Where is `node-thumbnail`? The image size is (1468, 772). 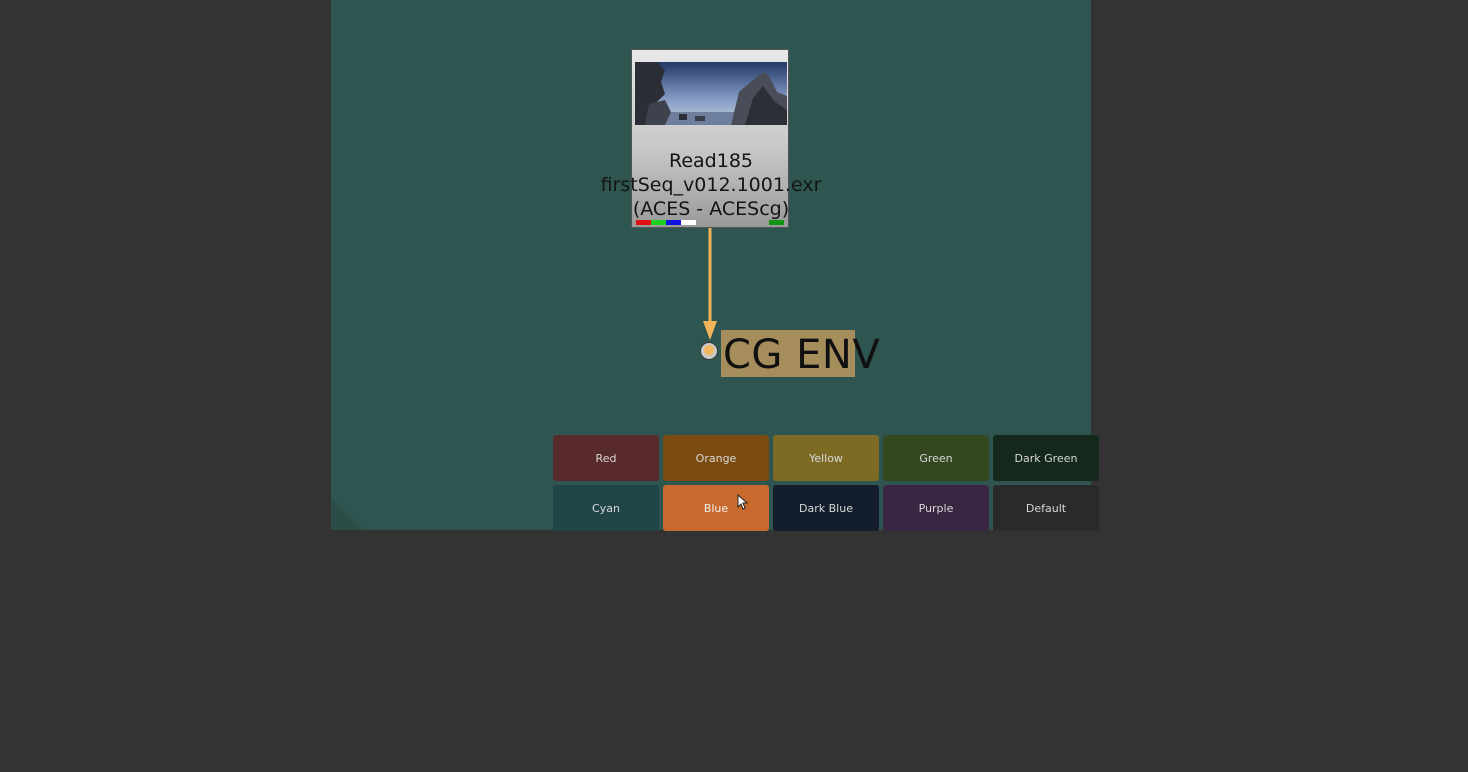 node-thumbnail is located at coordinates (711, 93).